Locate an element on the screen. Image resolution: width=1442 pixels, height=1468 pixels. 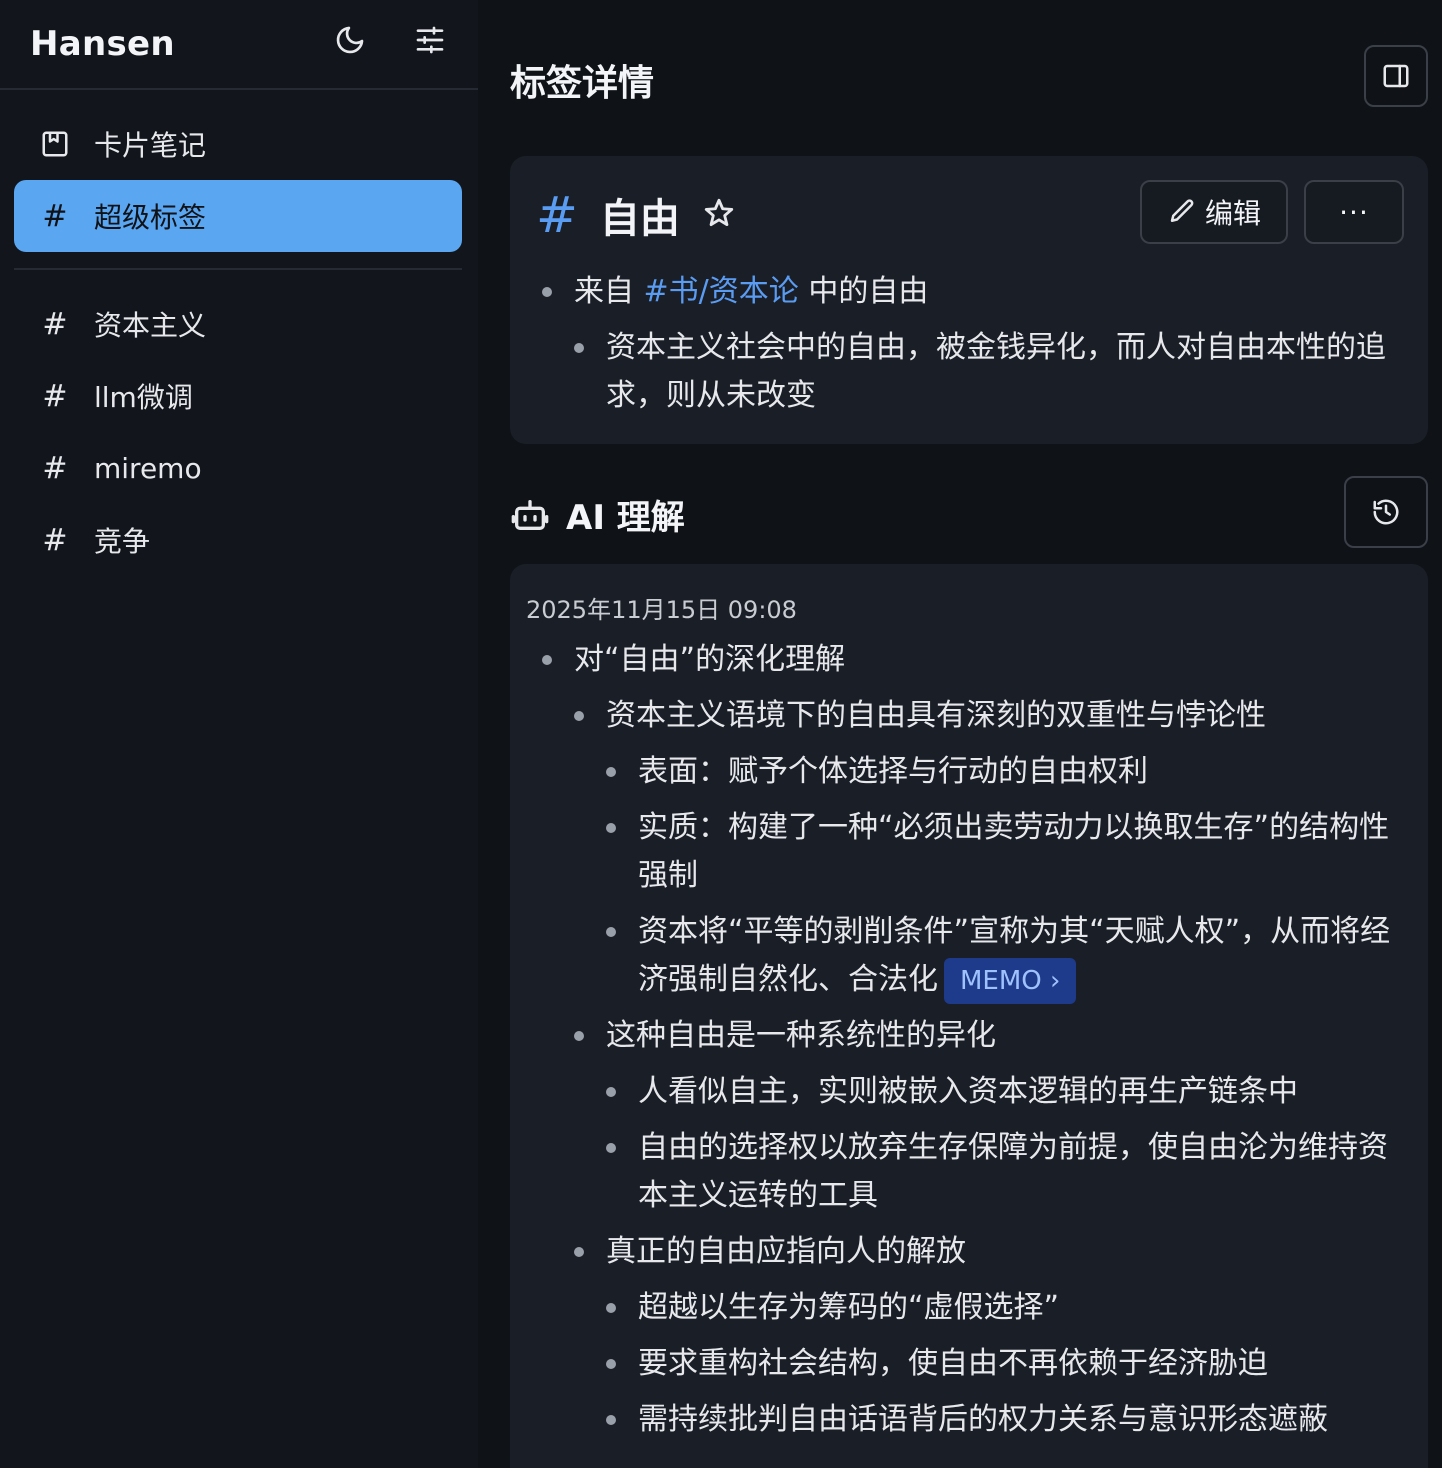
sliders-icon is located at coordinates (430, 40).